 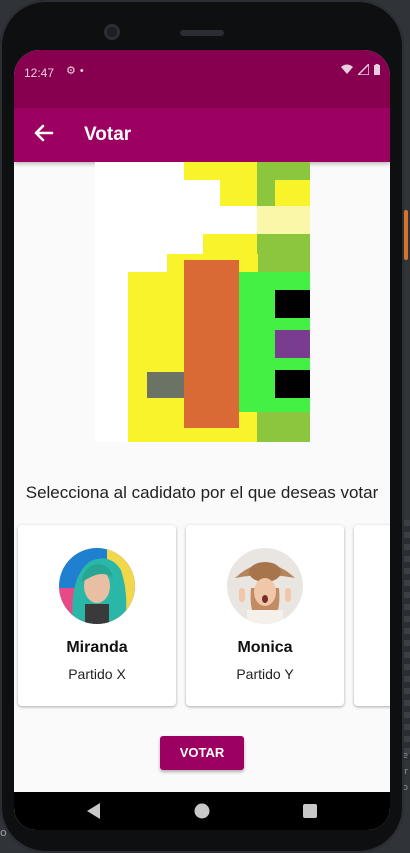 I want to click on page-title: Votar, so click(x=108, y=134).